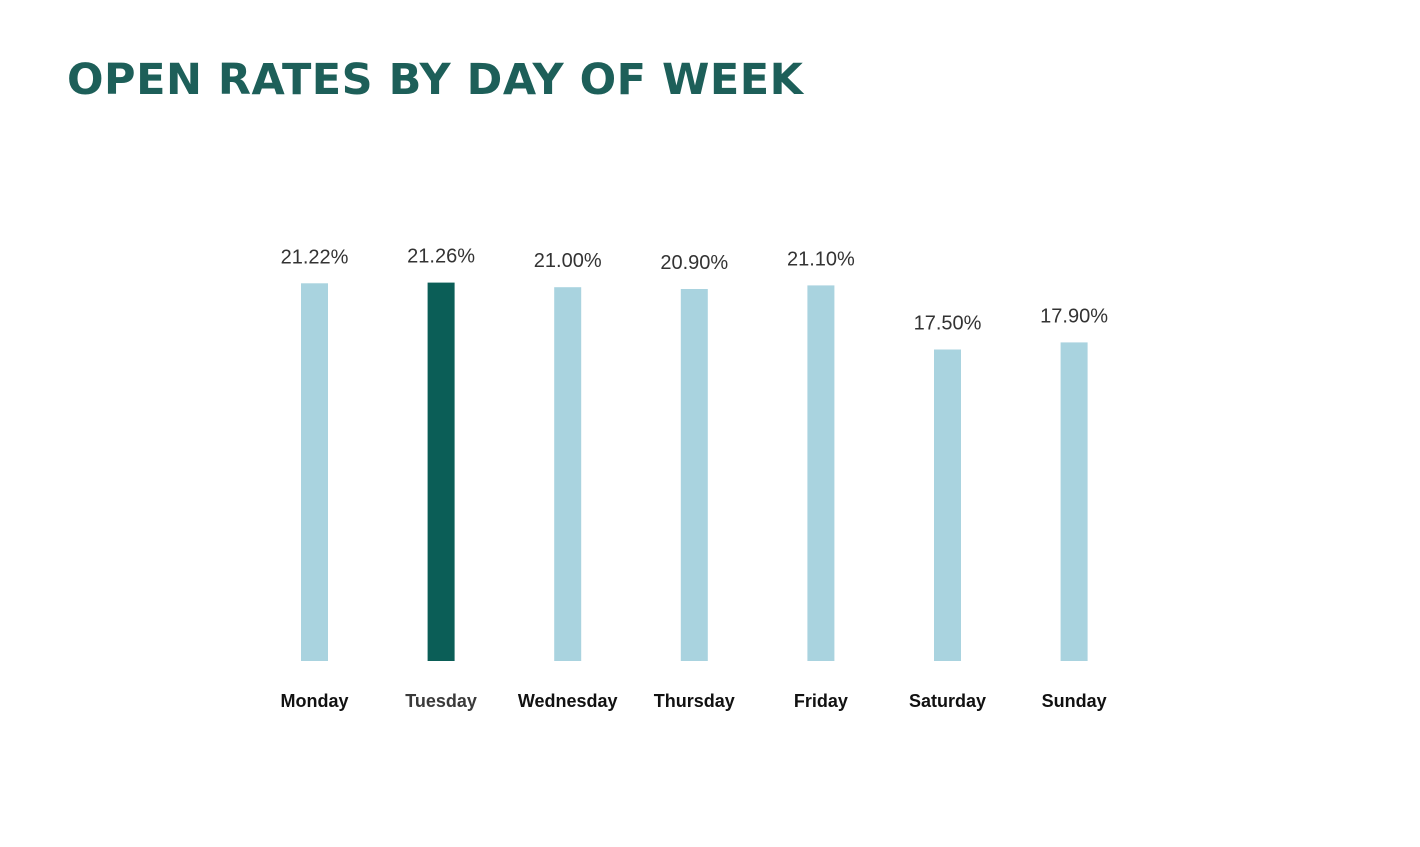 The width and height of the screenshot is (1420, 847). Describe the element at coordinates (694, 263) in the screenshot. I see `value-label-thursday: 20.90%` at that location.